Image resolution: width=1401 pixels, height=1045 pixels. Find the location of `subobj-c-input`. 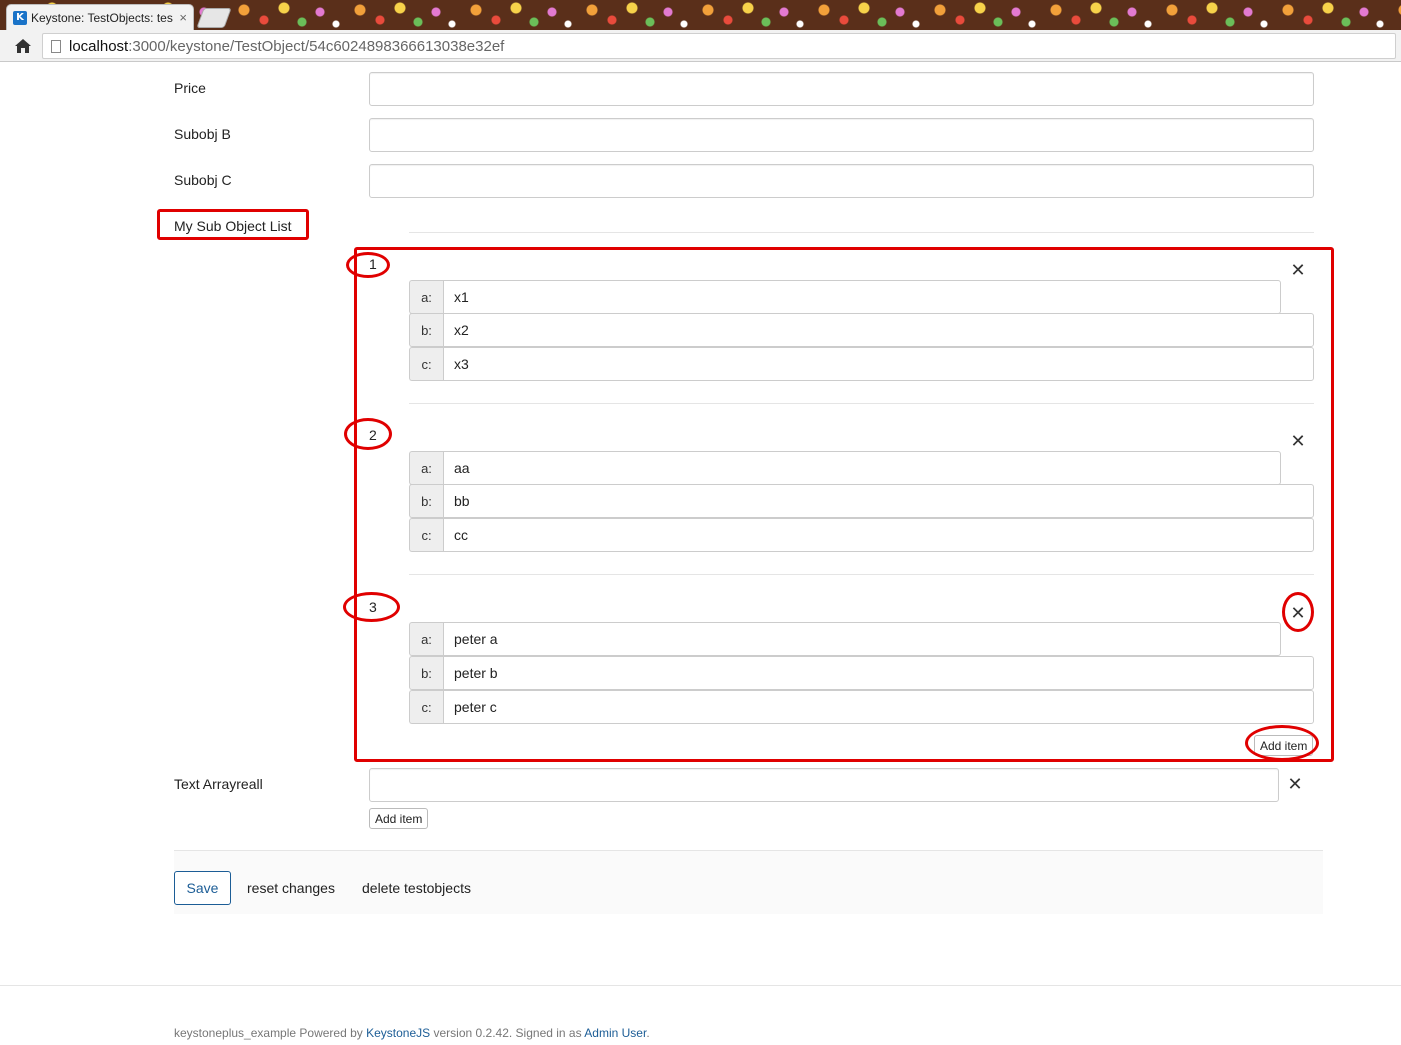

subobj-c-input is located at coordinates (841, 181).